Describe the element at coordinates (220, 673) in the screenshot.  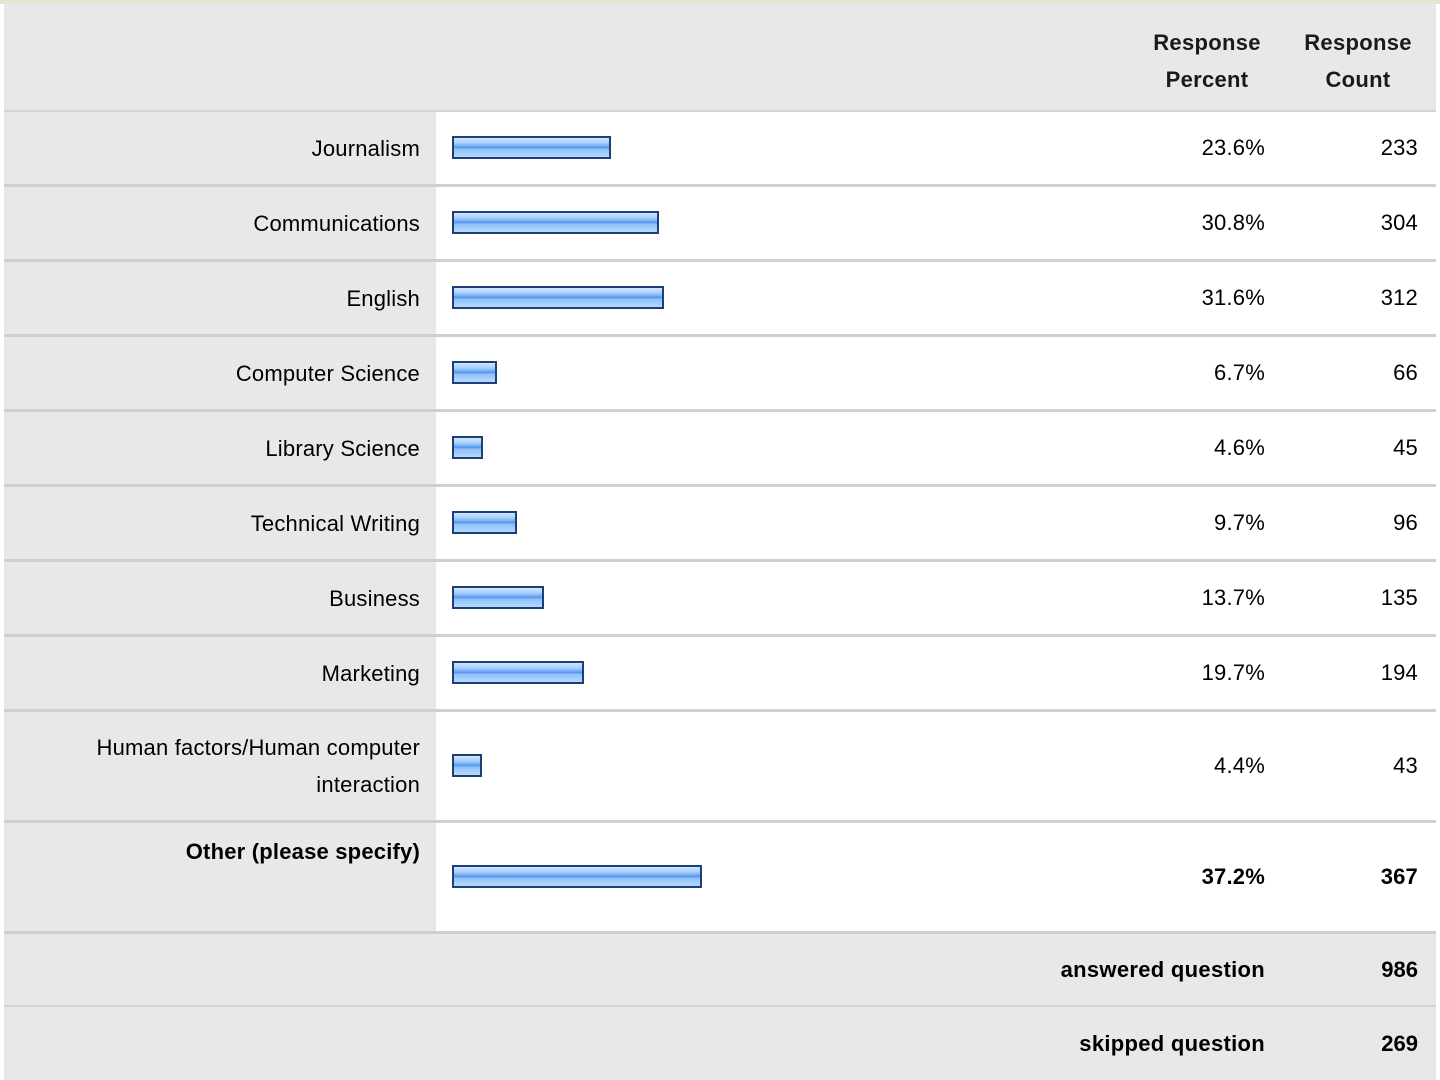
I see `row-label: Marketing` at that location.